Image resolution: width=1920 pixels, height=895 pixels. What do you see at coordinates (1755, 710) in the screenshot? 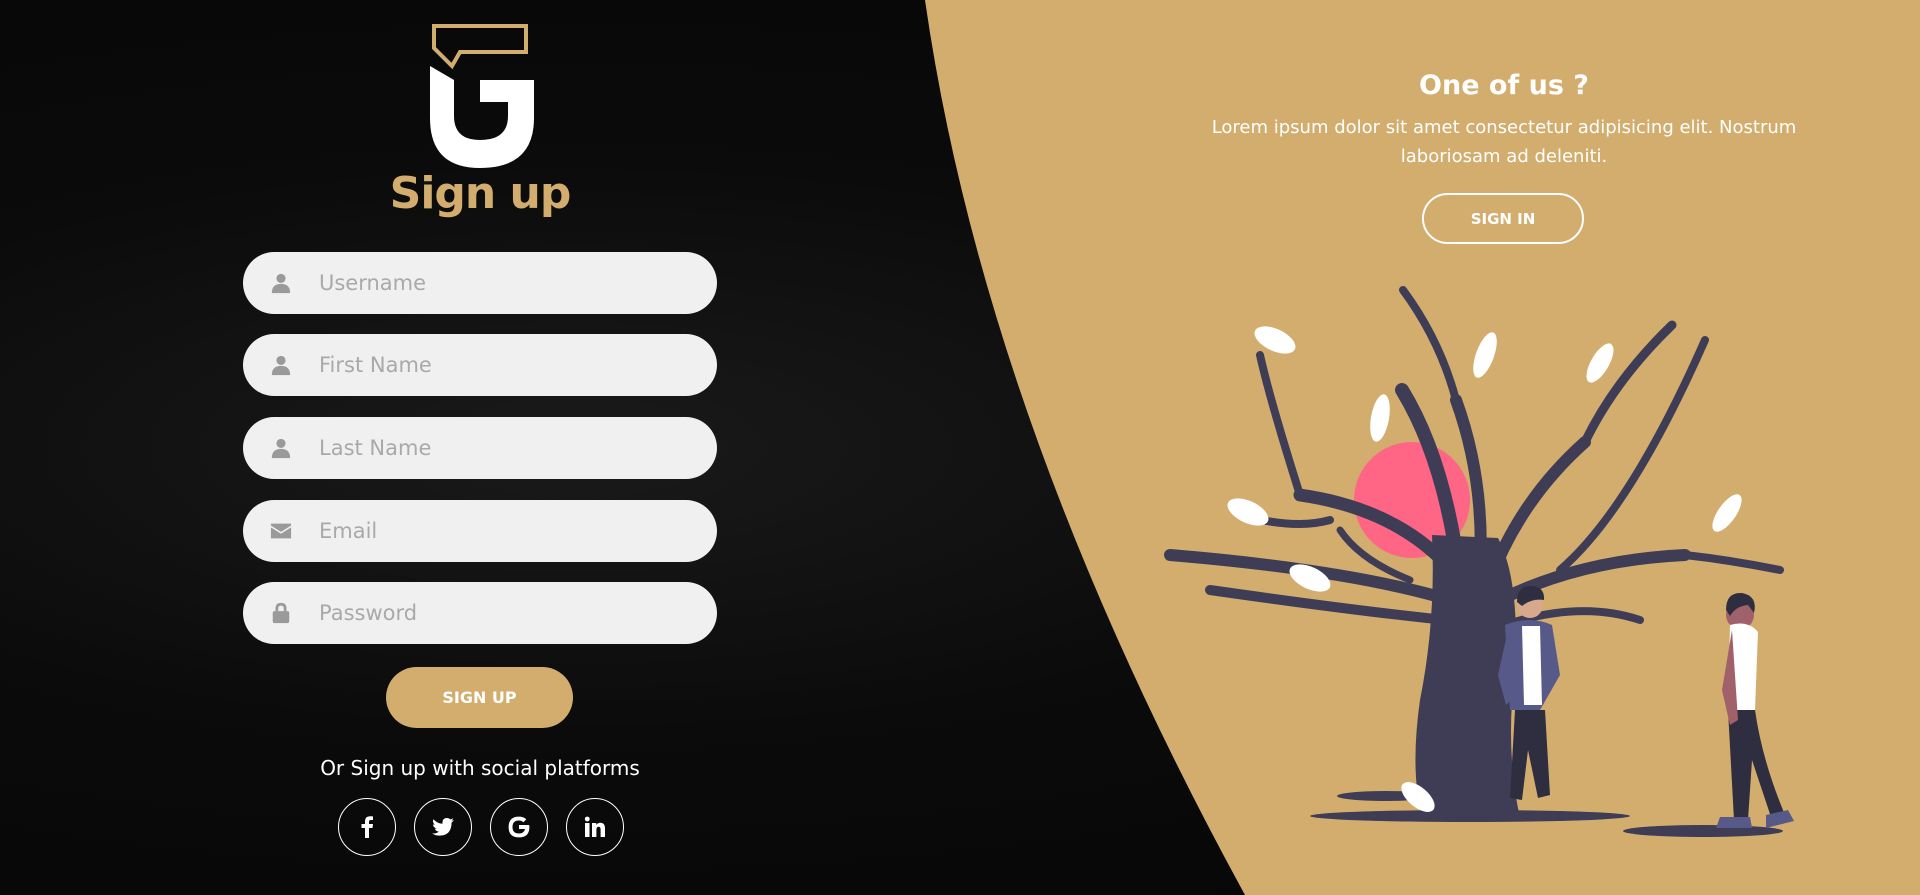
I see `person-standing-illustration` at bounding box center [1755, 710].